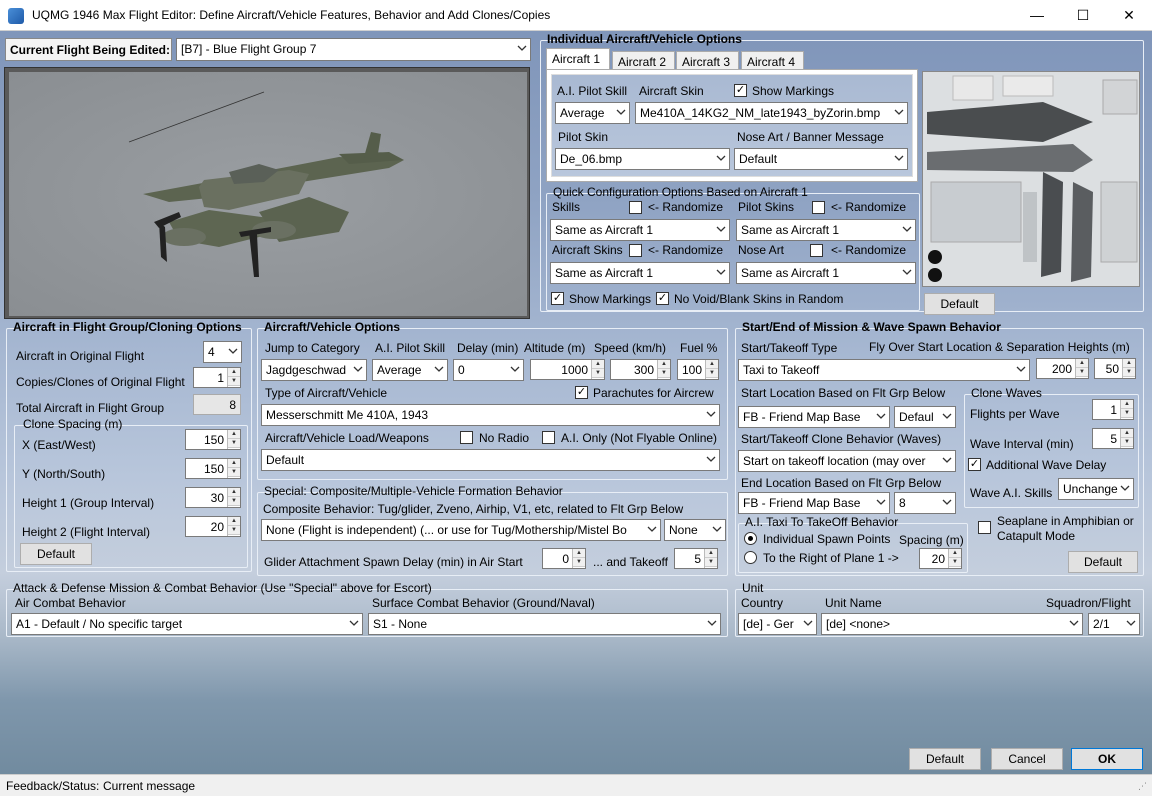  I want to click on x-spacing-stepper: 150 ▲ ▼, so click(213, 439).